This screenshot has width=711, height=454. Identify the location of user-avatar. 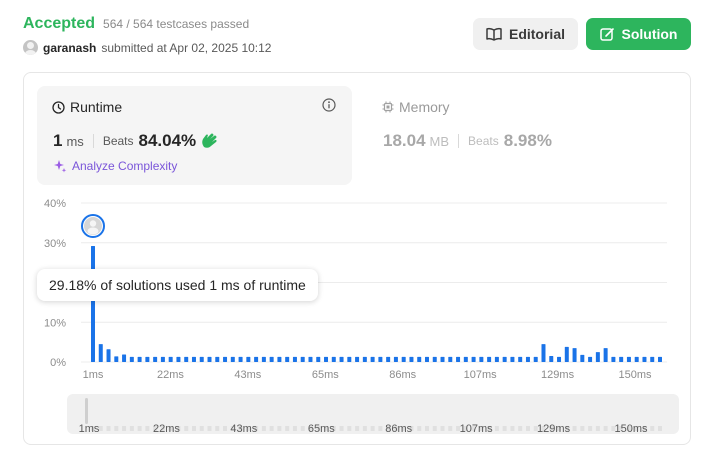
(30, 47).